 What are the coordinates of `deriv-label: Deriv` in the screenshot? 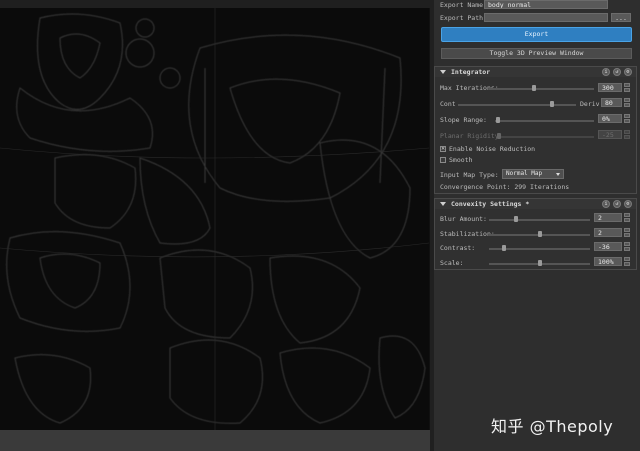 It's located at (590, 104).